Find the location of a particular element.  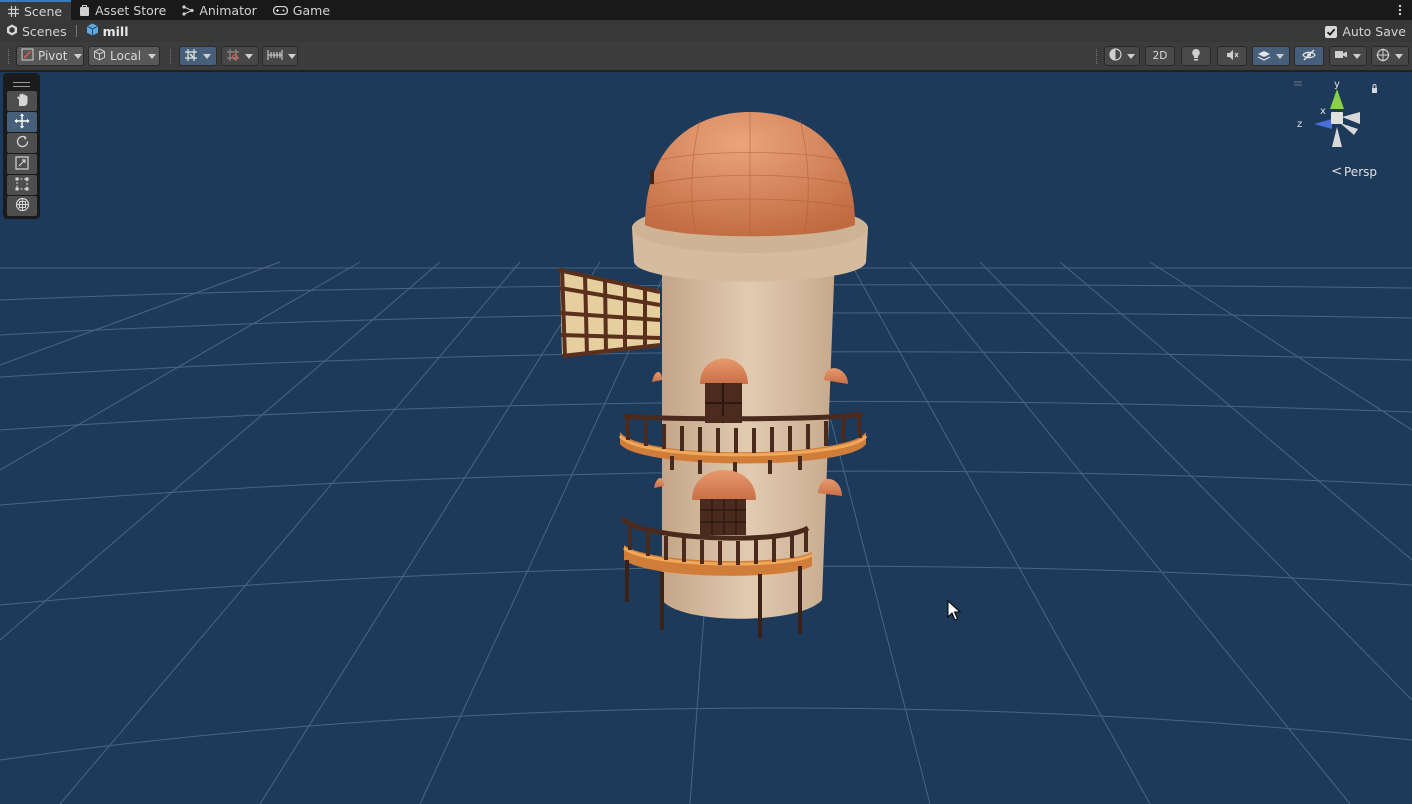

toggle-2d-label: 2D is located at coordinates (1160, 56).